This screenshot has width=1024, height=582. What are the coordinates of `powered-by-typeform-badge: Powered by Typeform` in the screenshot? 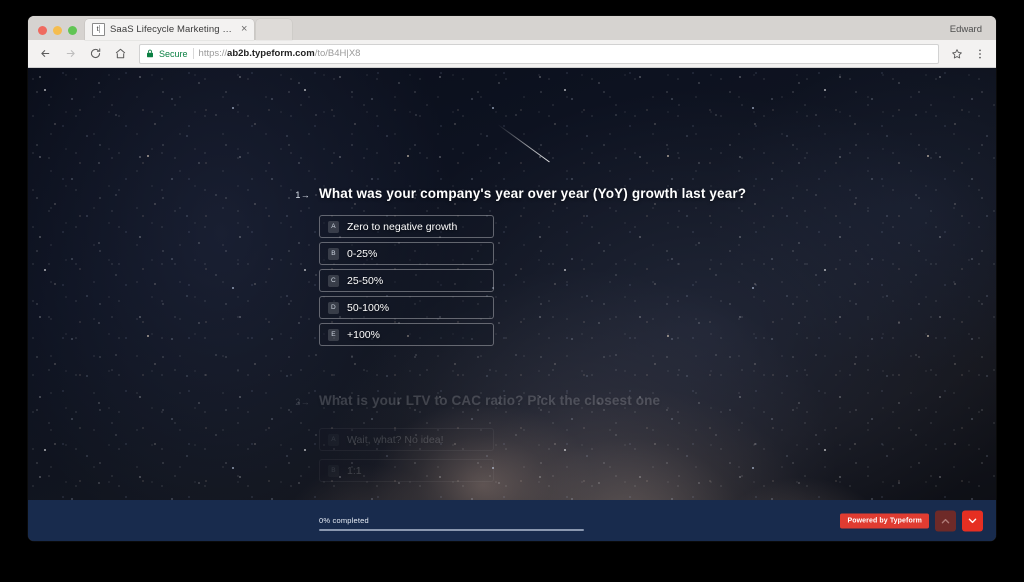 It's located at (884, 521).